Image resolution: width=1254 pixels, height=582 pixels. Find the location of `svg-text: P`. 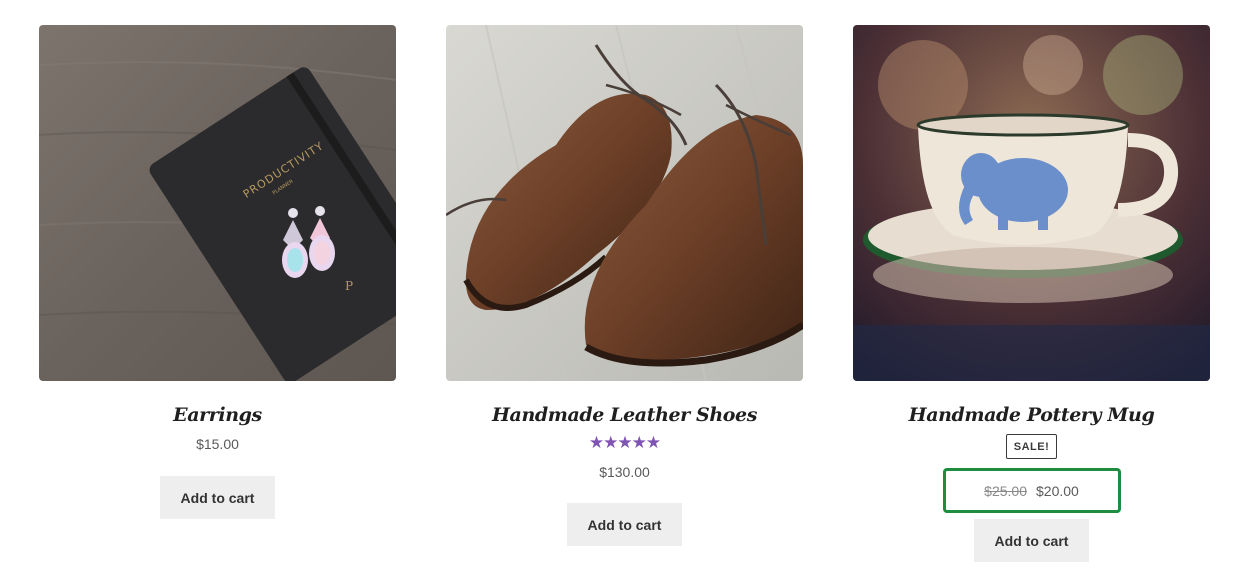

svg-text: P is located at coordinates (349, 286).